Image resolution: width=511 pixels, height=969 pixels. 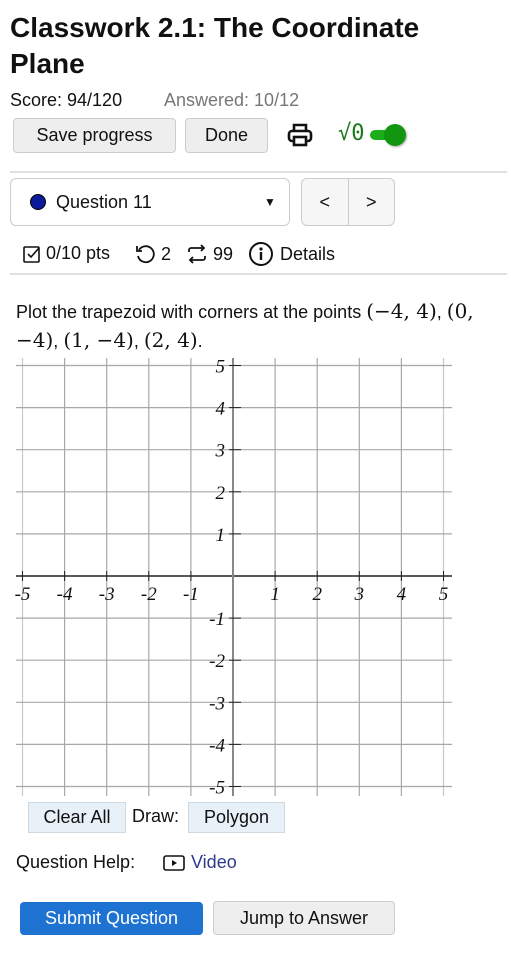 I want to click on attempts-count: 99, so click(x=223, y=253).